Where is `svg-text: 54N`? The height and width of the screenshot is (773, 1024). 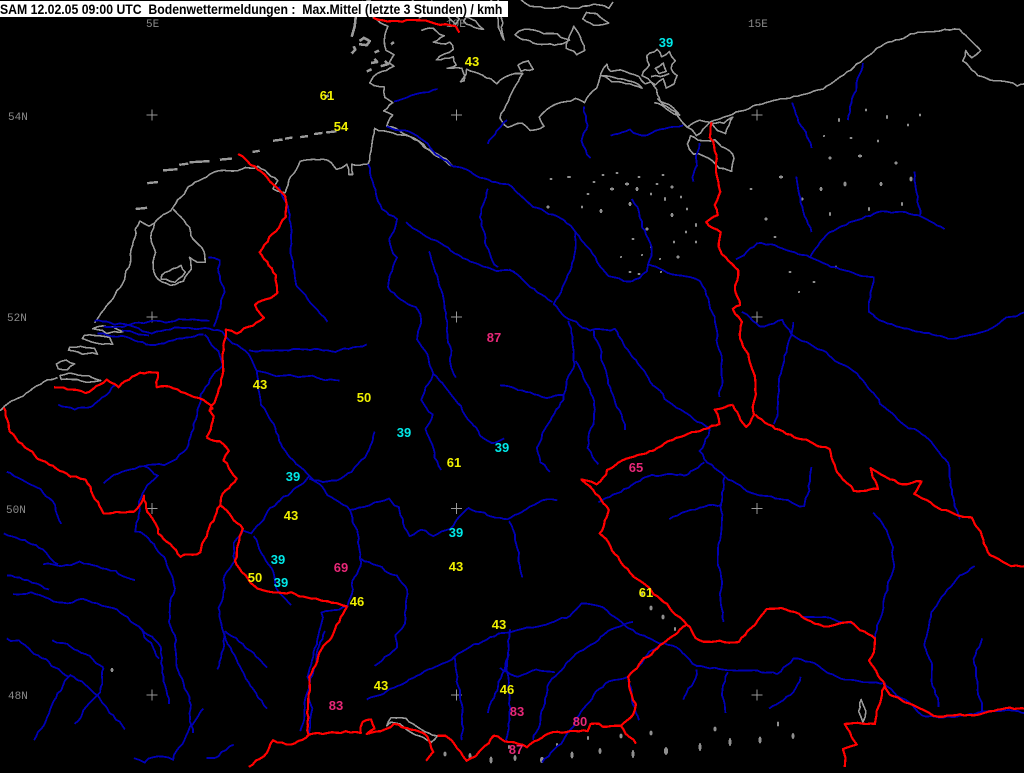 svg-text: 54N is located at coordinates (18, 118).